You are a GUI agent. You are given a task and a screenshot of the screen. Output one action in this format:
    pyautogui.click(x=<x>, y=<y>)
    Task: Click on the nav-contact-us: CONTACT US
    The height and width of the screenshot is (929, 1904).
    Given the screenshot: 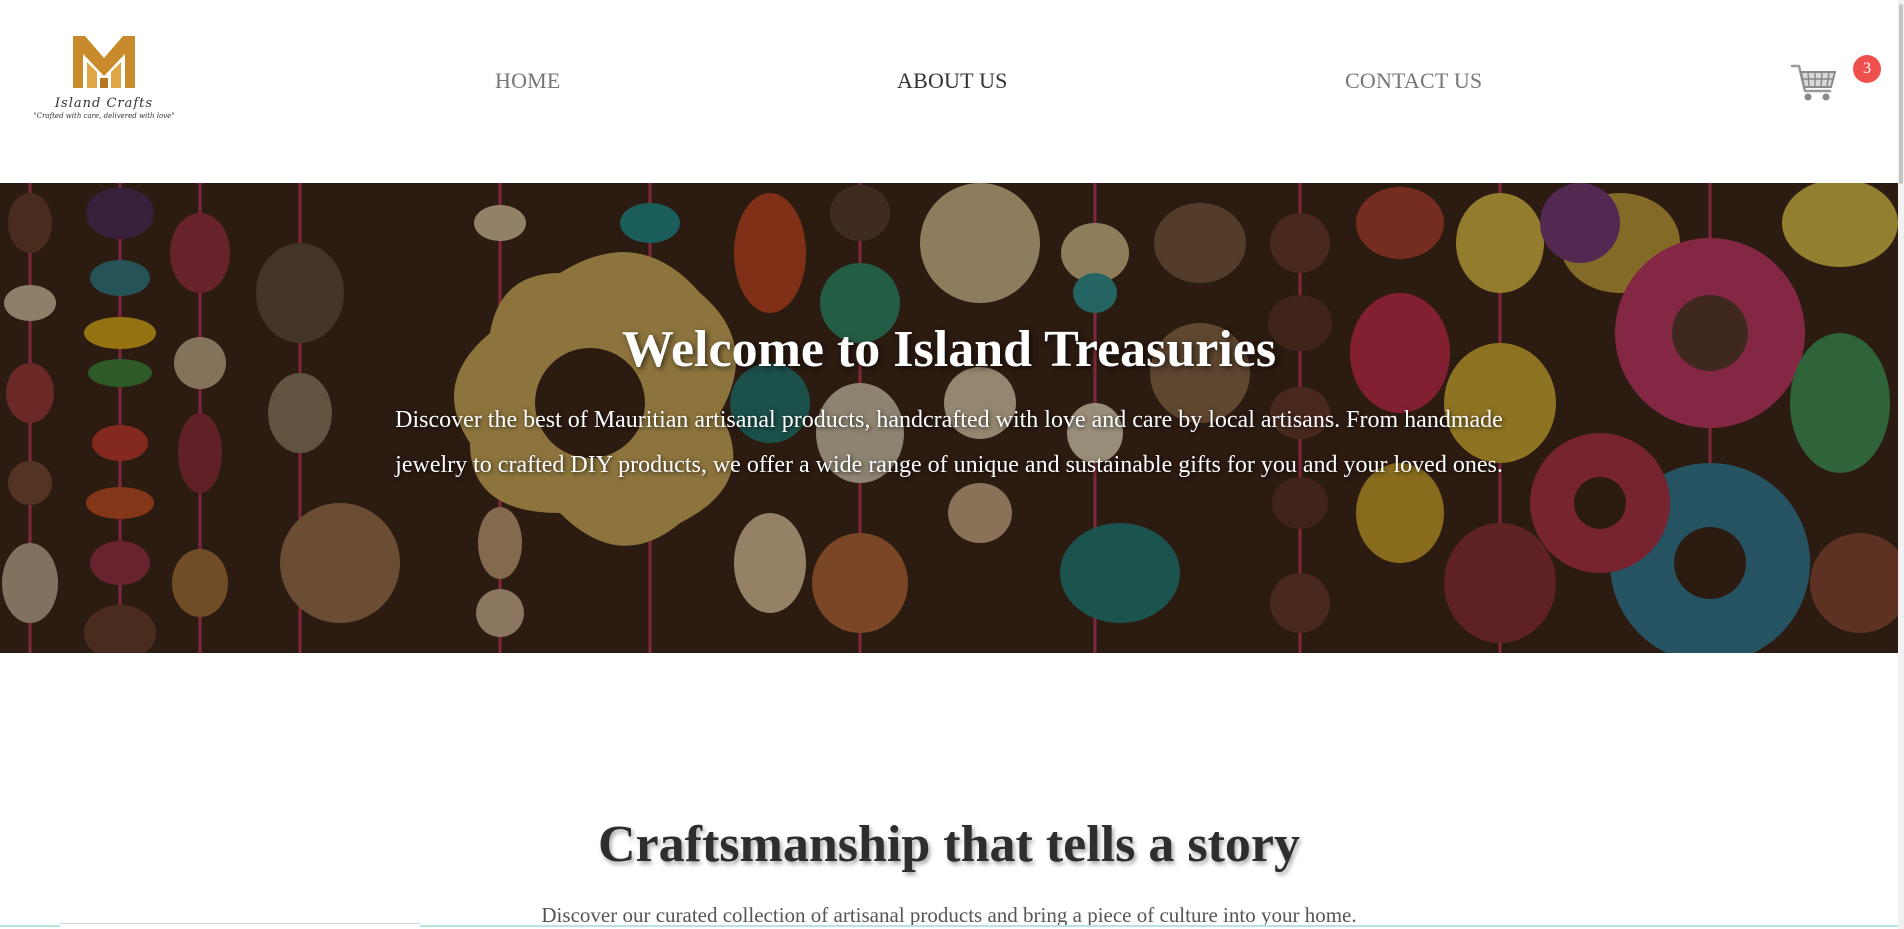 What is the action you would take?
    pyautogui.click(x=1413, y=81)
    